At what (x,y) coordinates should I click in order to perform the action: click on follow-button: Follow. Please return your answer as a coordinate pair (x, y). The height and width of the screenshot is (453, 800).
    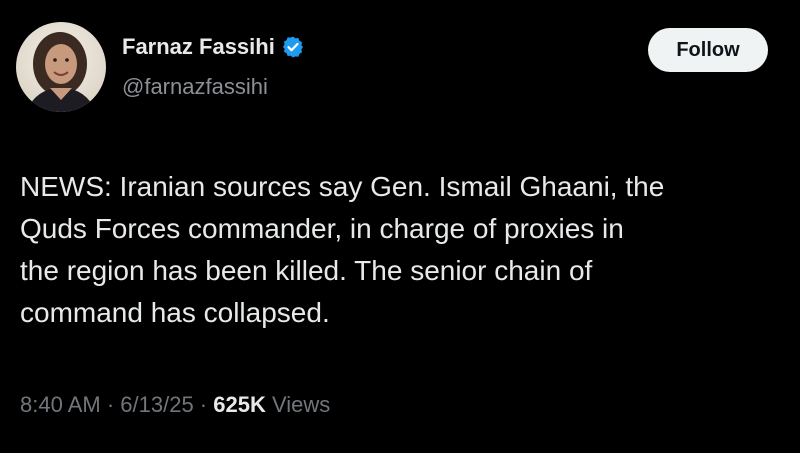
    Looking at the image, I should click on (708, 50).